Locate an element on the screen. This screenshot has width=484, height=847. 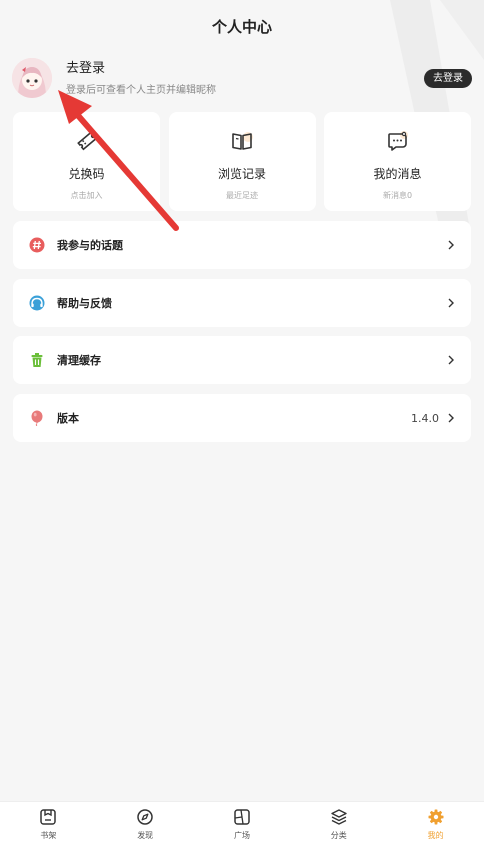
bookshelf-icon is located at coordinates (48, 817).